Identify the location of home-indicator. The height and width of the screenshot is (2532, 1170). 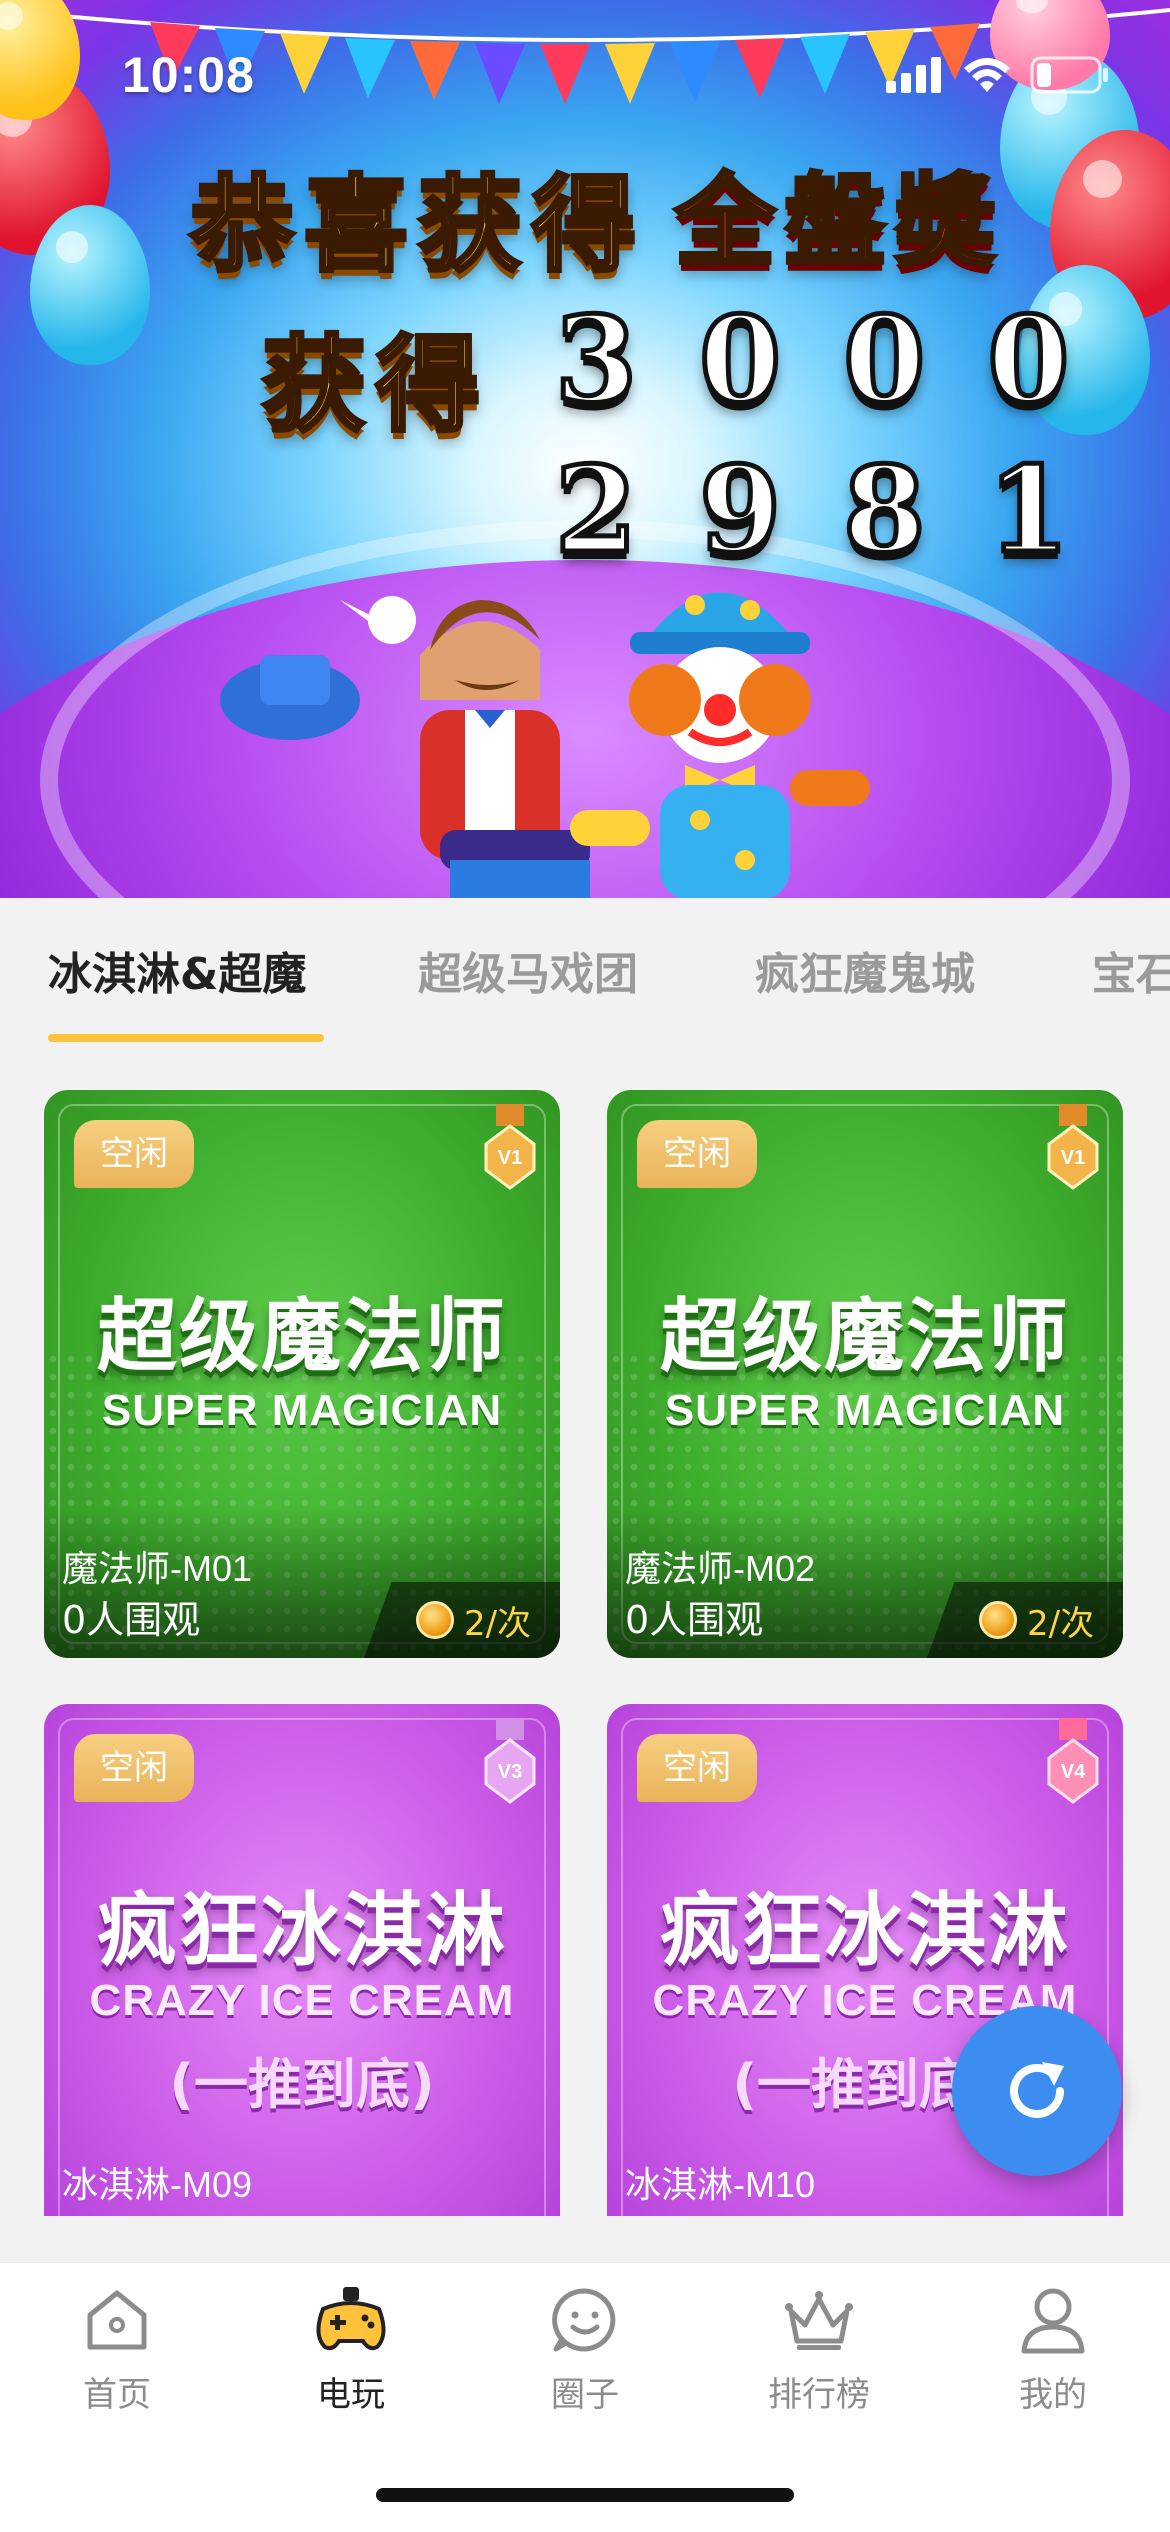
(585, 2495).